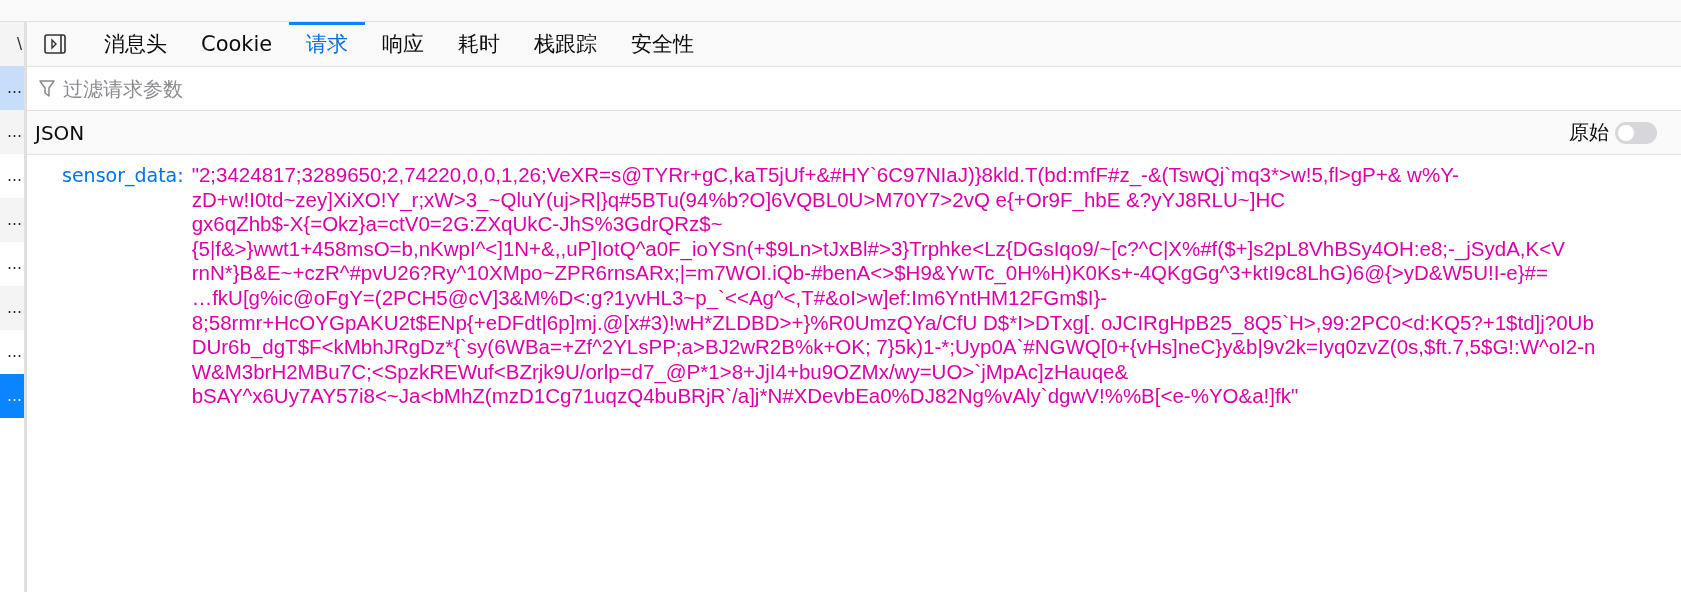 The width and height of the screenshot is (1681, 592). I want to click on tab: Cookie, so click(237, 44).